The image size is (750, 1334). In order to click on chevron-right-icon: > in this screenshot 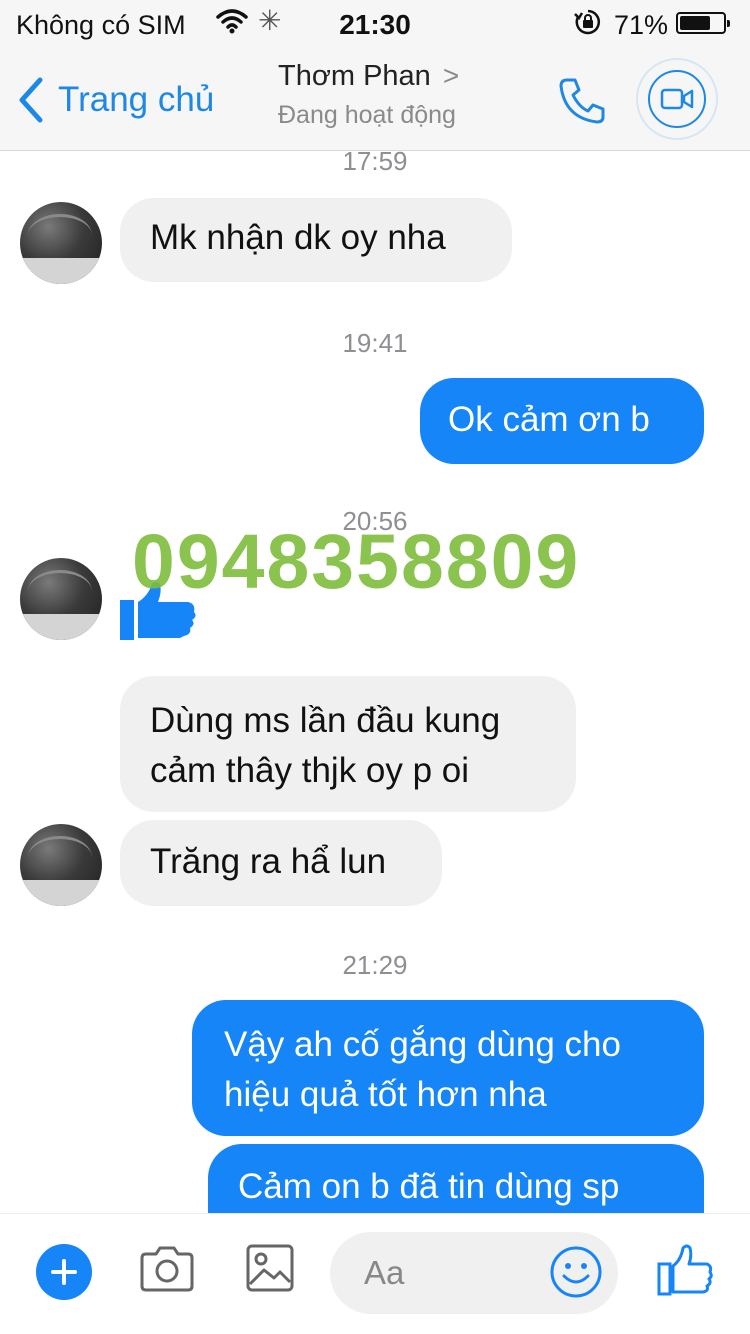, I will do `click(451, 75)`.